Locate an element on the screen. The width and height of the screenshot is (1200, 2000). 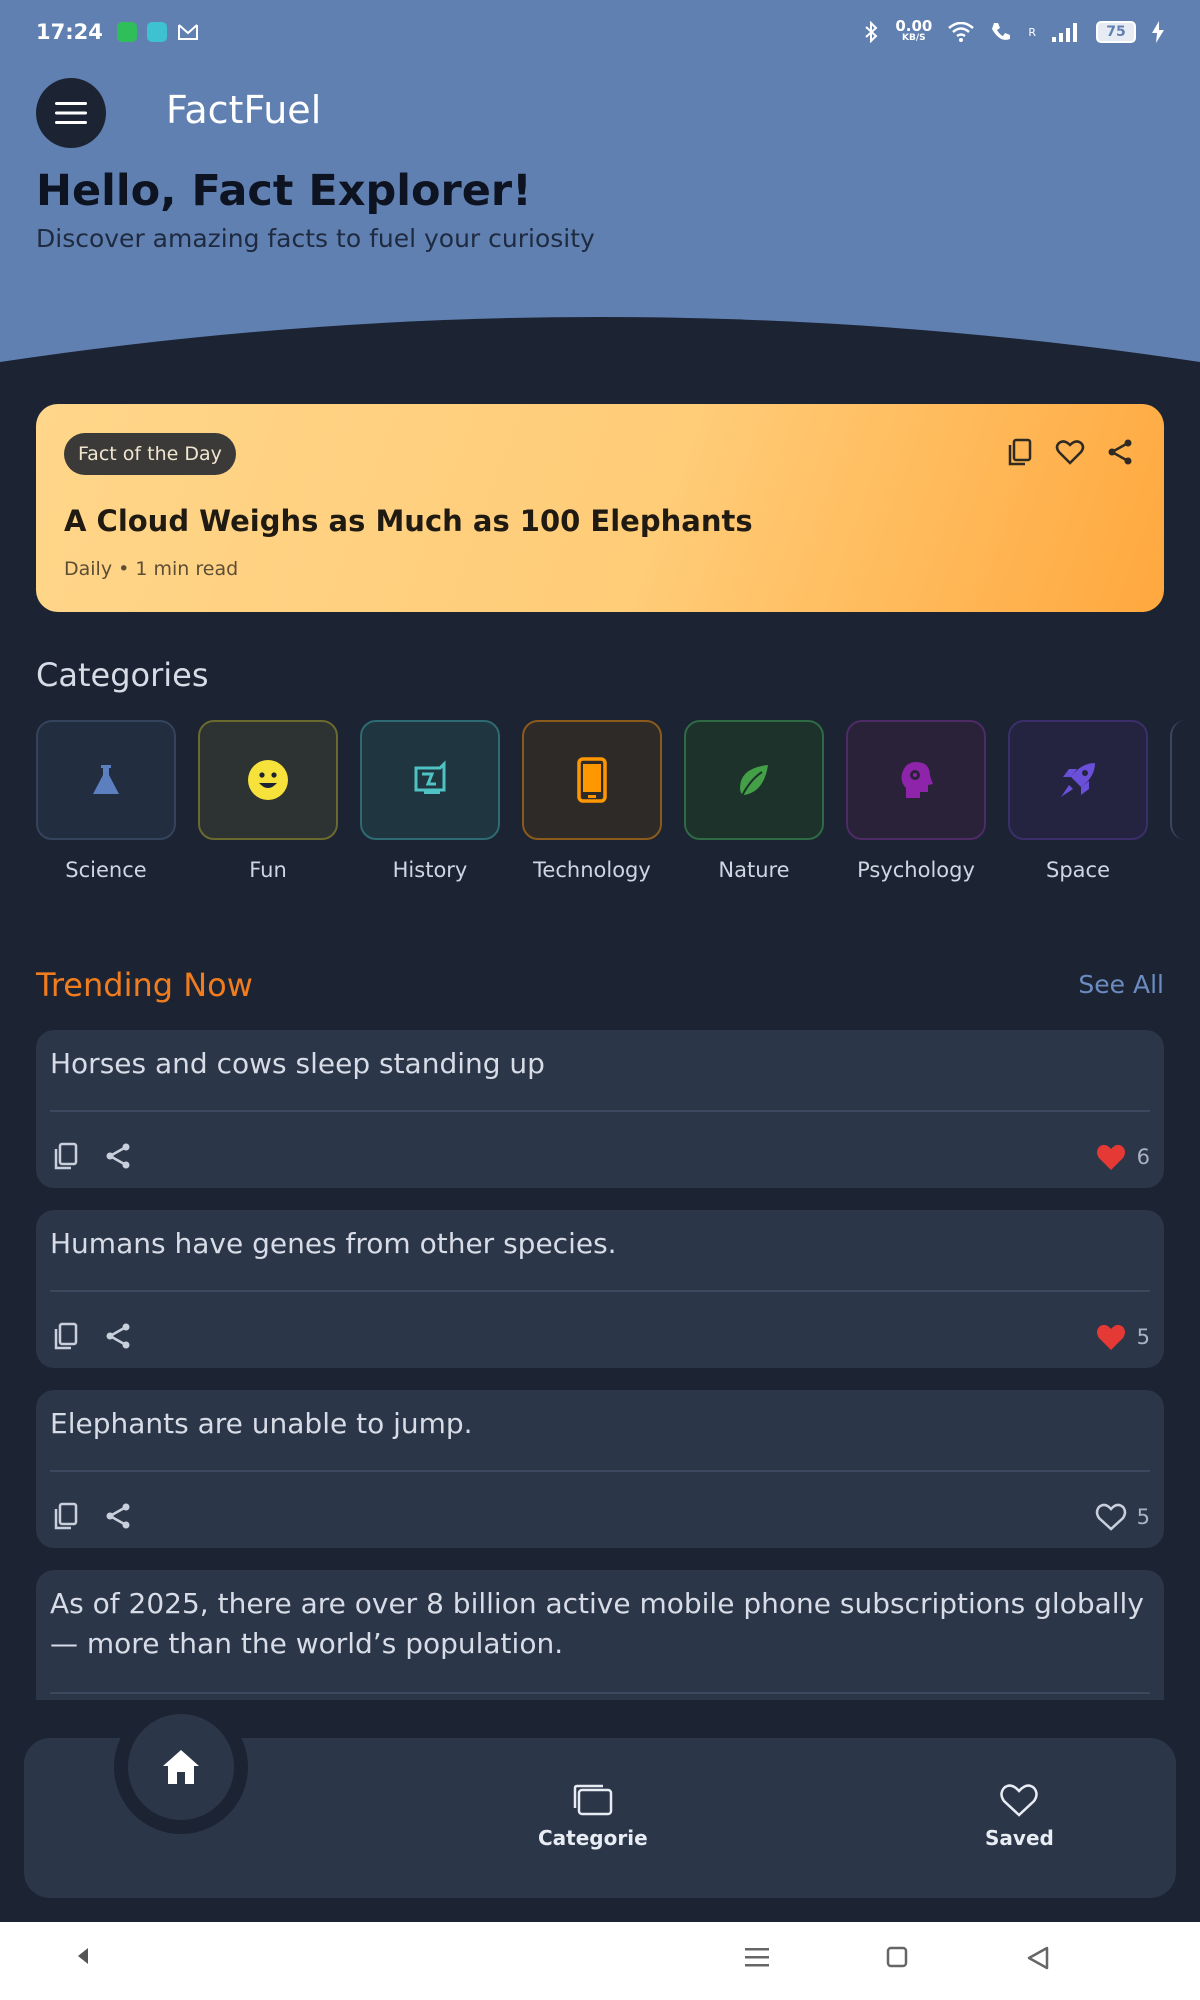
menu-button is located at coordinates (71, 113).